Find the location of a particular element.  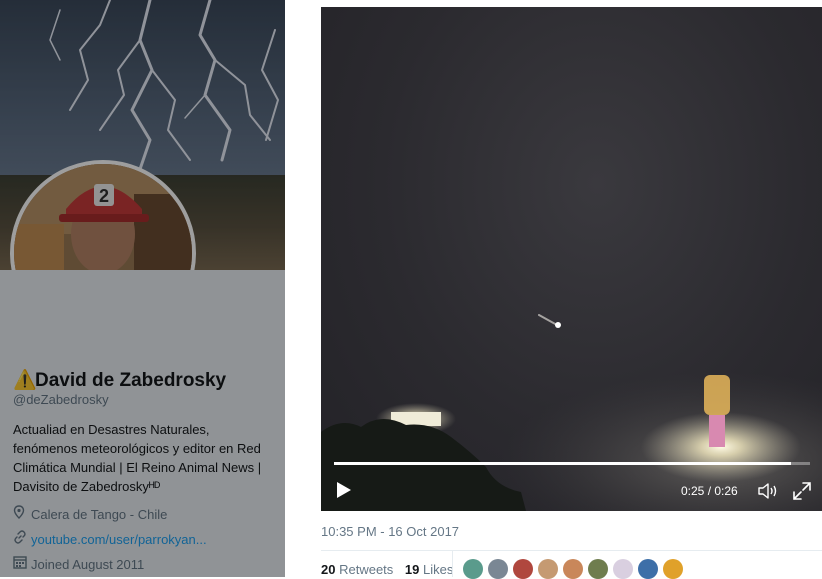

liker-avatars is located at coordinates (575, 569).